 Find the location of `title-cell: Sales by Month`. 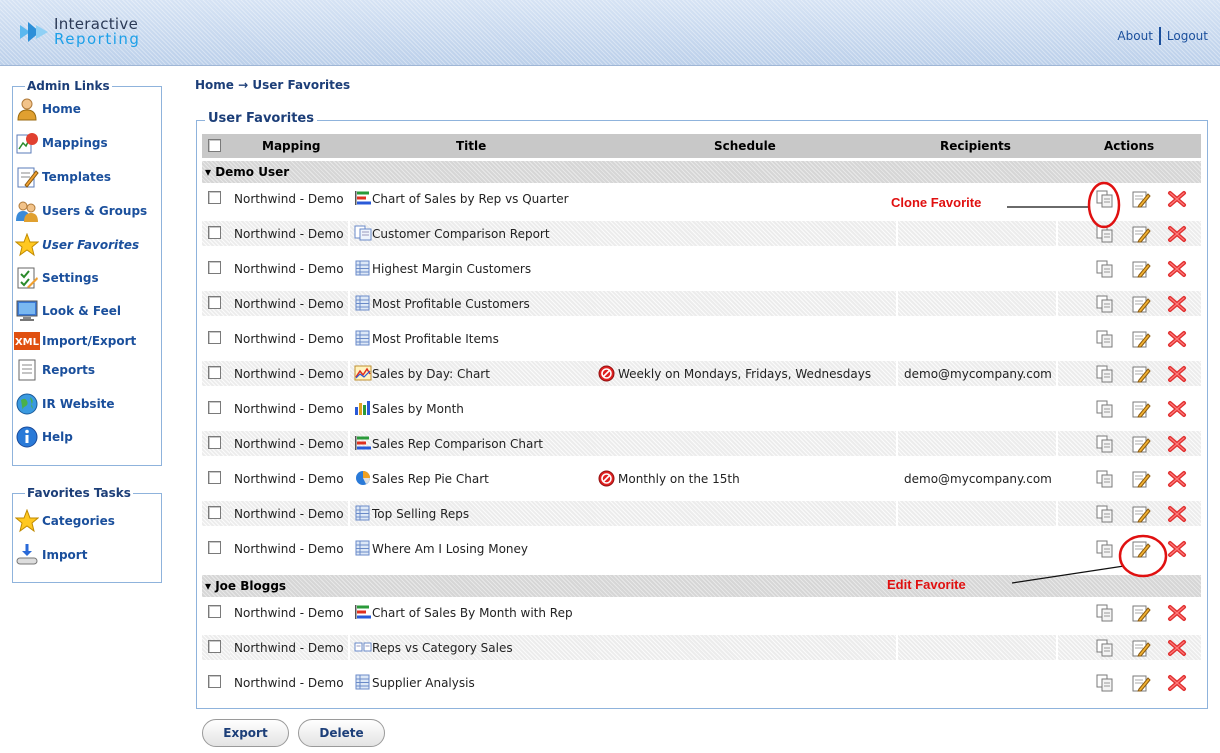

title-cell: Sales by Month is located at coordinates (473, 408).